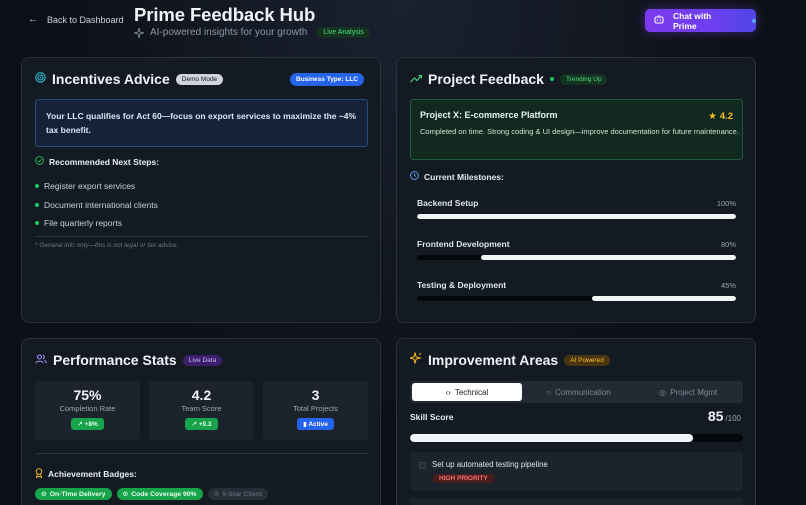 This screenshot has height=505, width=806. Describe the element at coordinates (343, 32) in the screenshot. I see `live-analysis-badge: Live Analysis` at that location.